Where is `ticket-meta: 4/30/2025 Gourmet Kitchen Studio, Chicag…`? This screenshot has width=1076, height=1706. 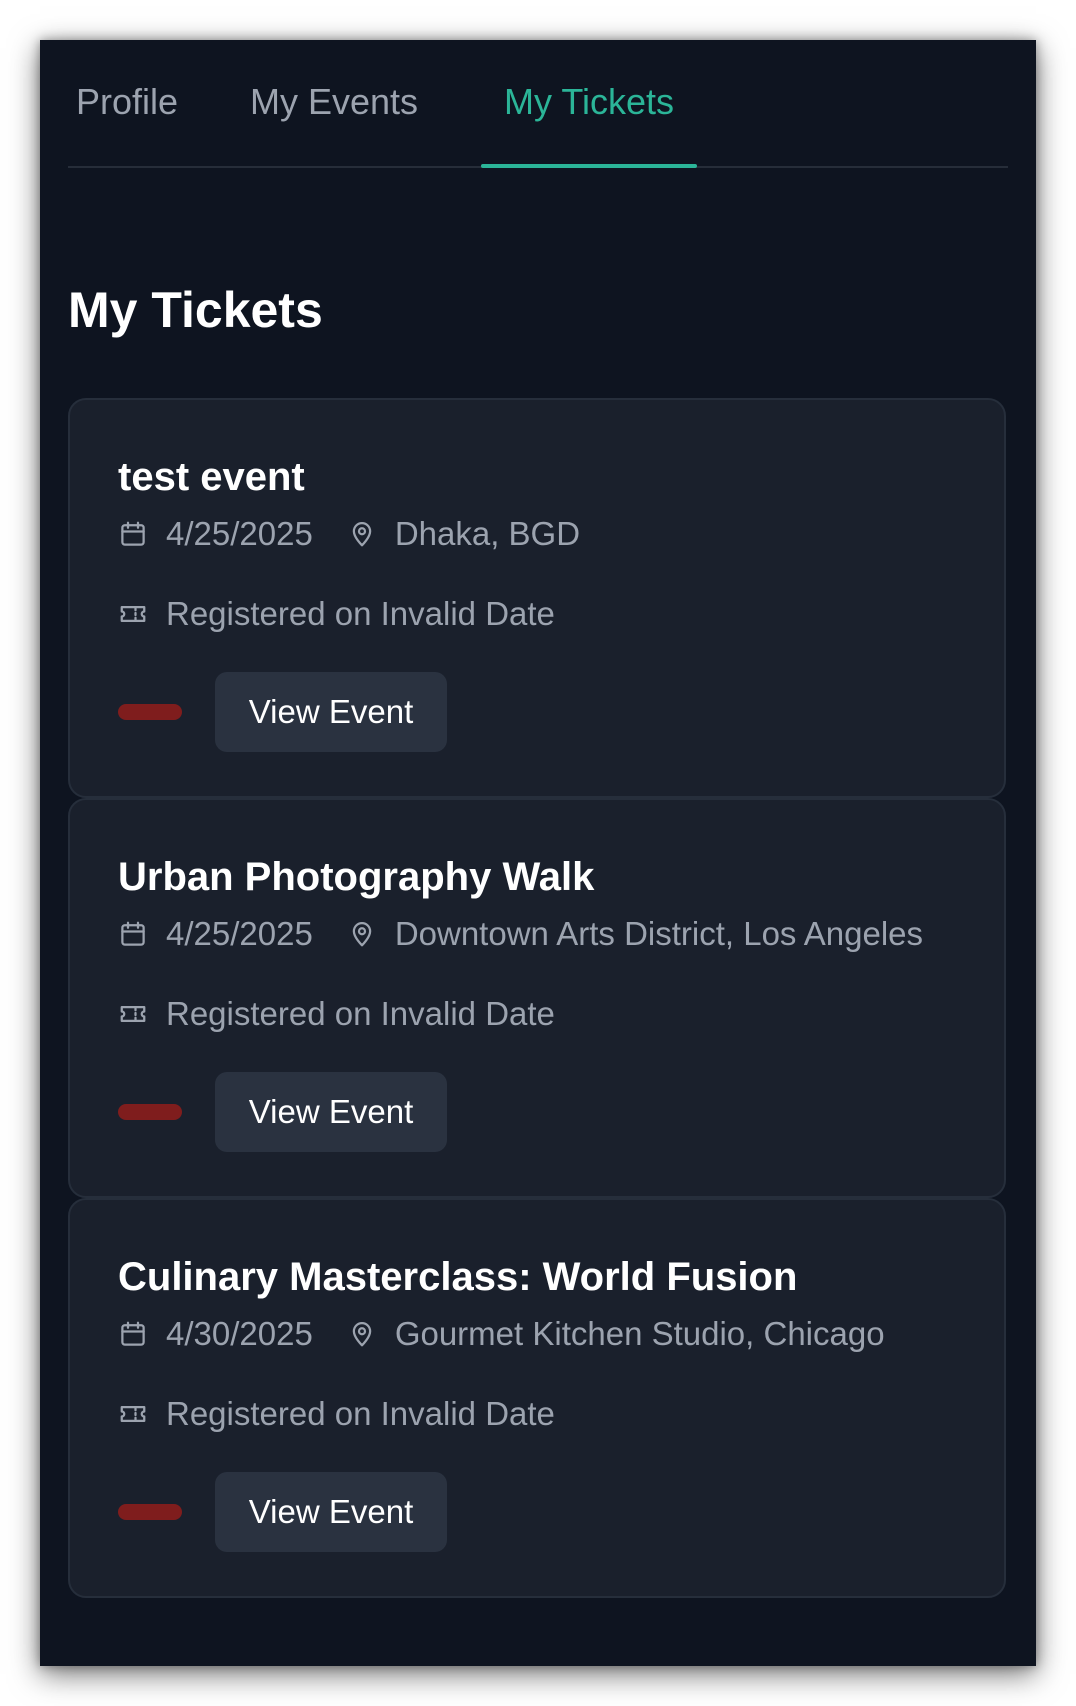
ticket-meta: 4/30/2025 Gourmet Kitchen Studio, Chicag… is located at coordinates (501, 1334).